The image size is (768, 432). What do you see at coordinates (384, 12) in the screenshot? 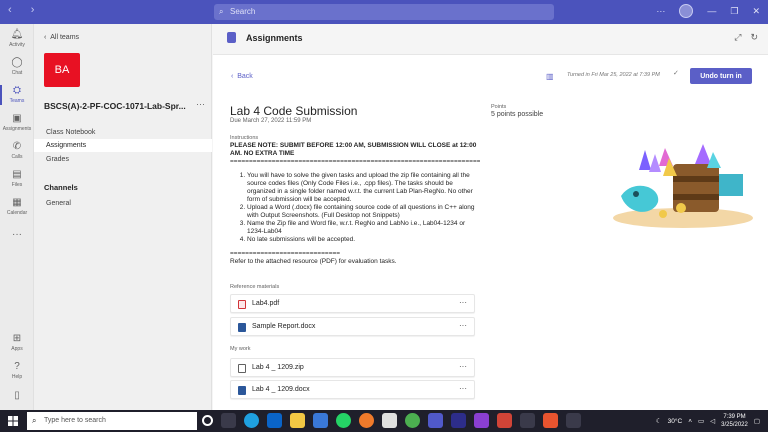
I see `search-input: ⌕ Search` at bounding box center [384, 12].